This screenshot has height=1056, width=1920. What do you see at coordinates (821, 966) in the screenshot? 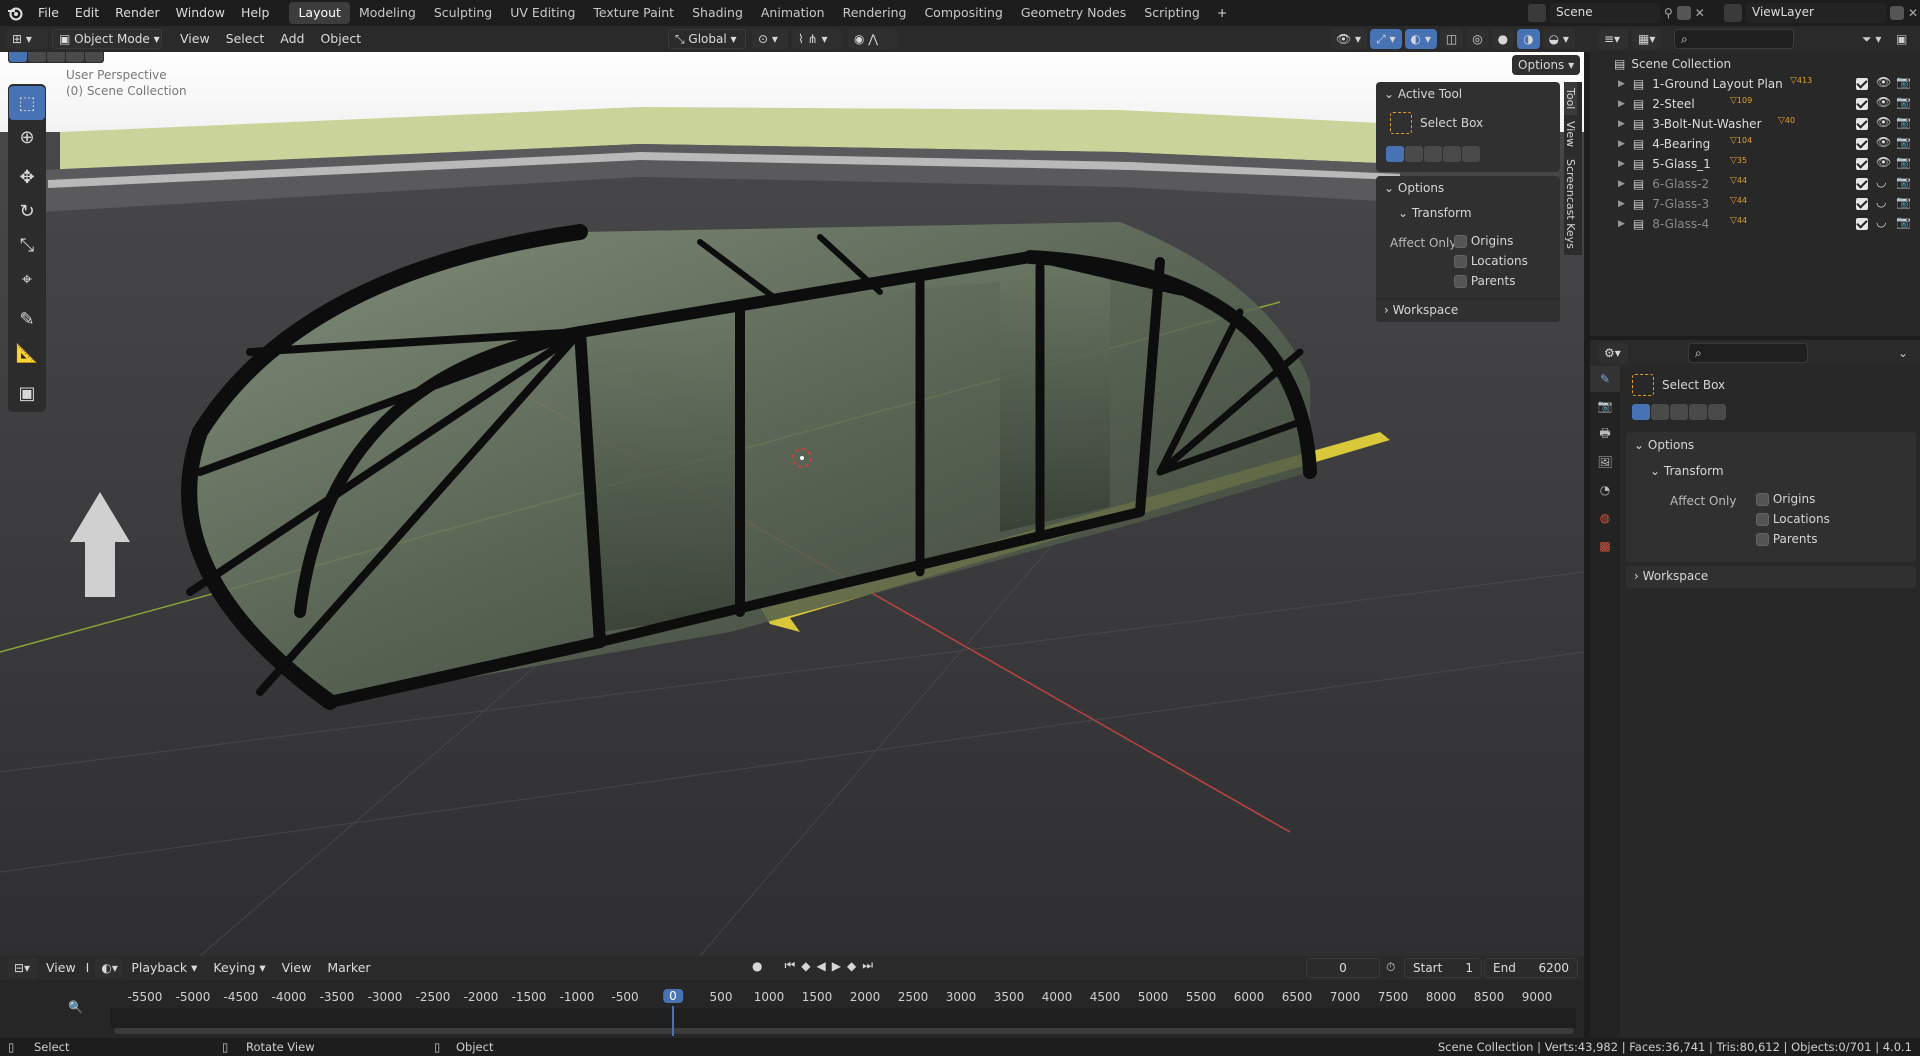
I see `play-reverse-icon: ◀` at bounding box center [821, 966].